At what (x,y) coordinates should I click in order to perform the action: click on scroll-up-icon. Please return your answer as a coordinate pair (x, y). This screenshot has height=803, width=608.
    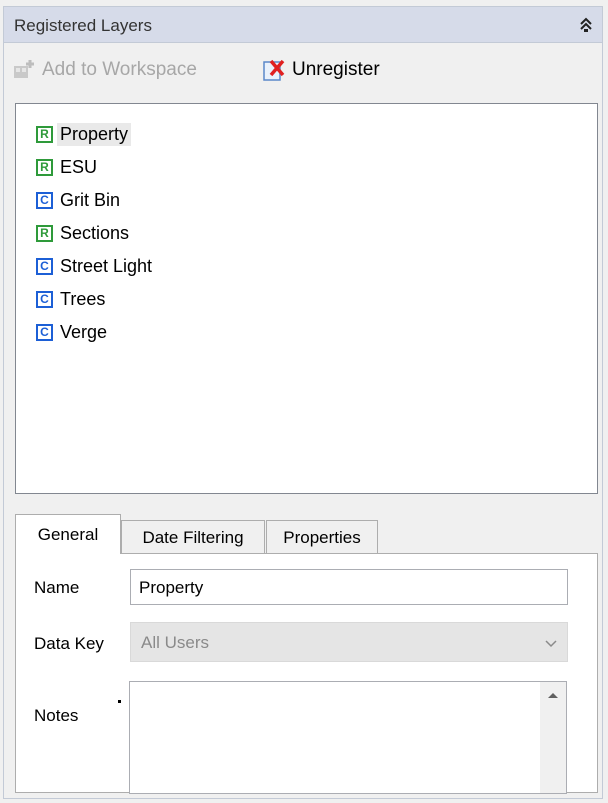
    Looking at the image, I should click on (553, 695).